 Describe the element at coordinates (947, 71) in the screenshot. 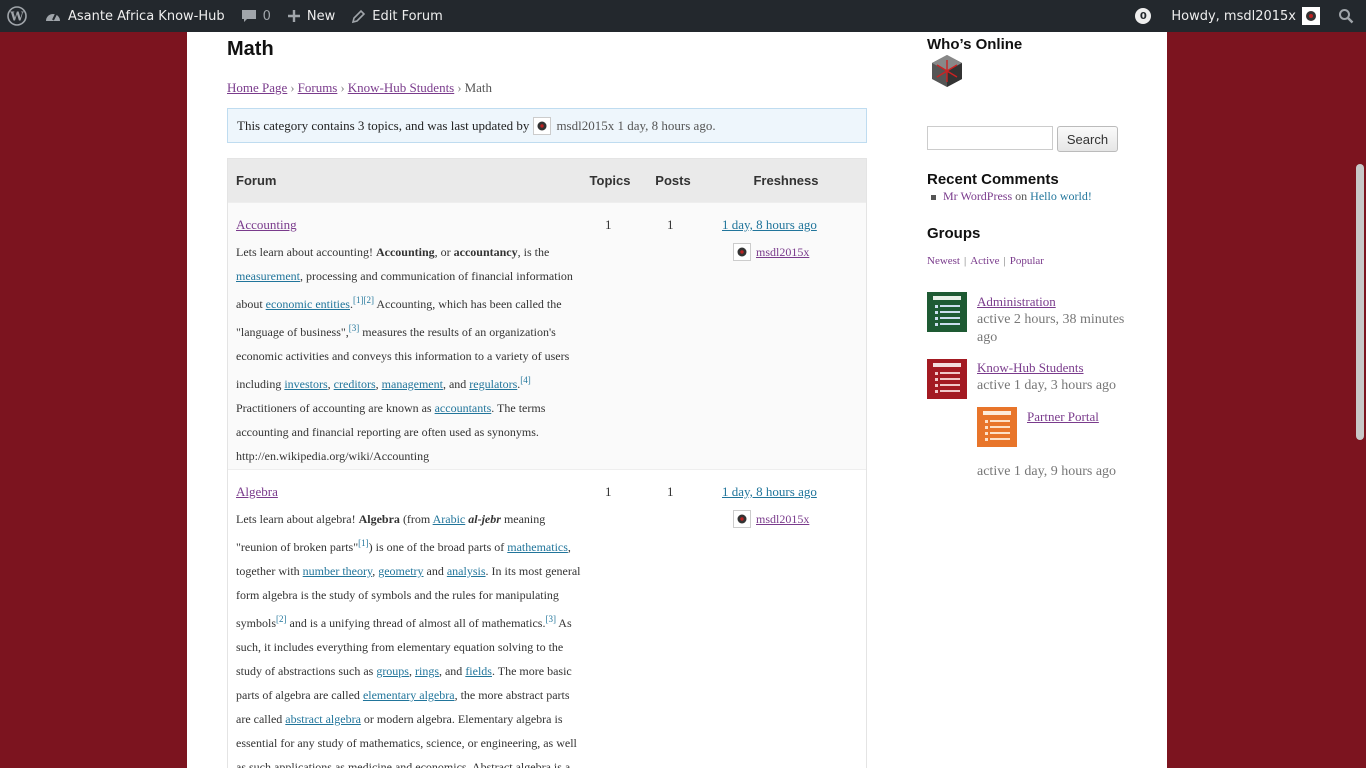

I see `online-user-avatar` at that location.